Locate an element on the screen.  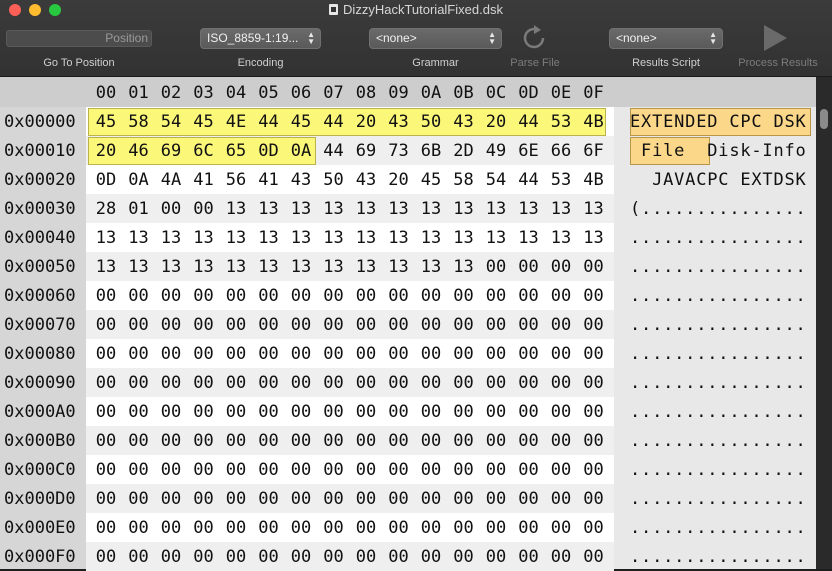
hex-byte: 6B is located at coordinates (431, 151).